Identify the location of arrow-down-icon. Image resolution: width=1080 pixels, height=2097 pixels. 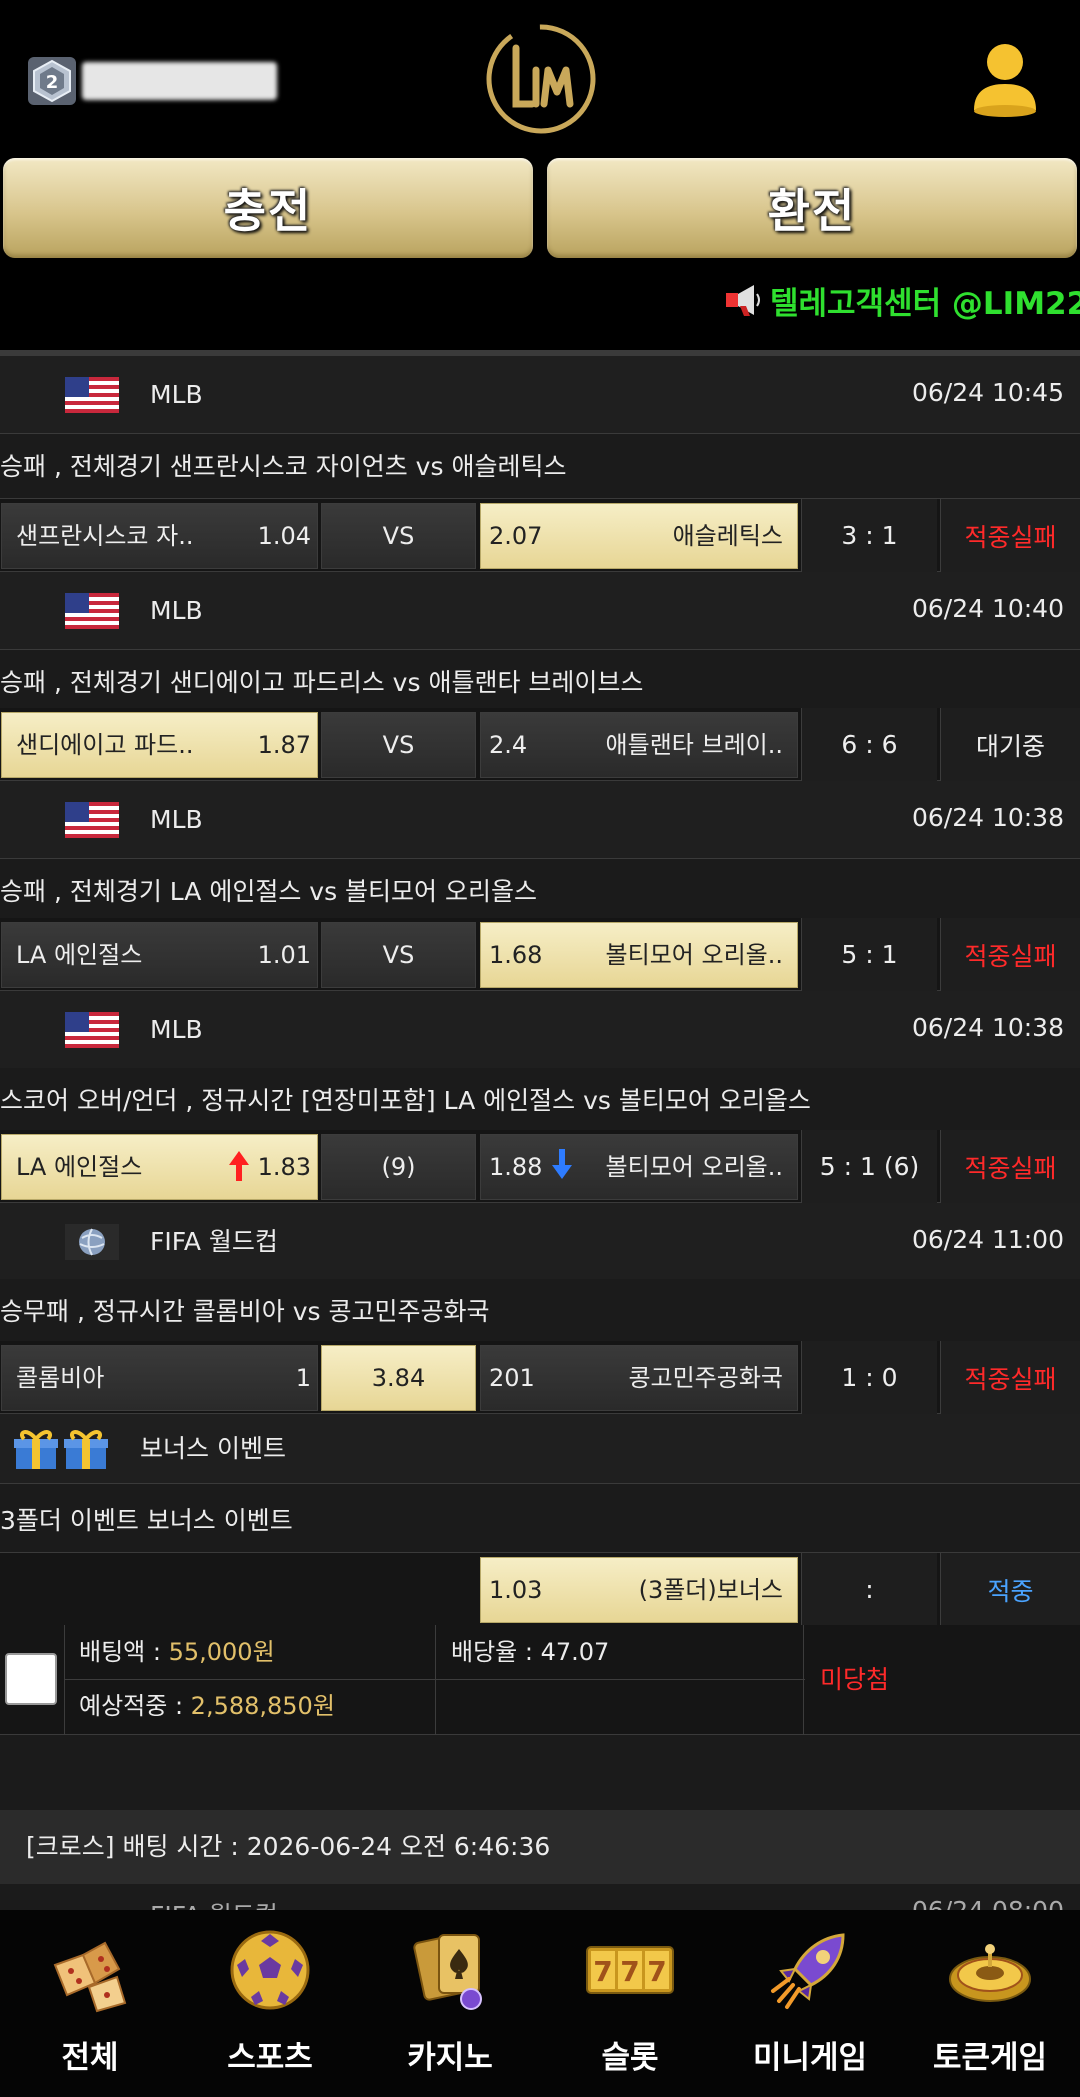
(562, 1164).